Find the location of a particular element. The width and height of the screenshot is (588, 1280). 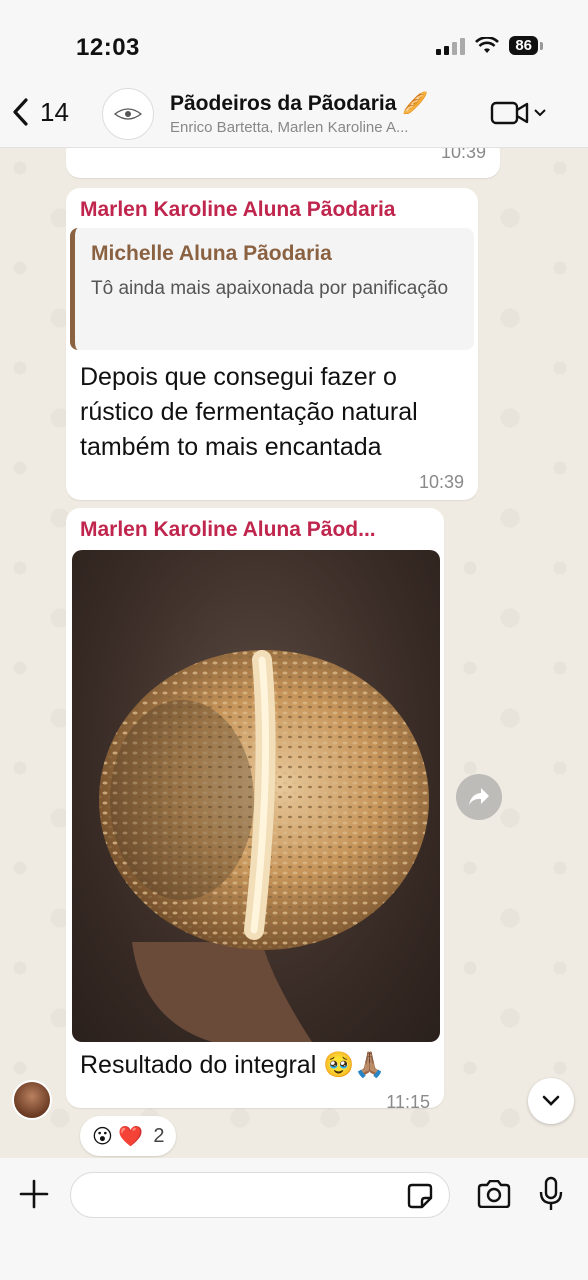

microphone-icon is located at coordinates (551, 1193).